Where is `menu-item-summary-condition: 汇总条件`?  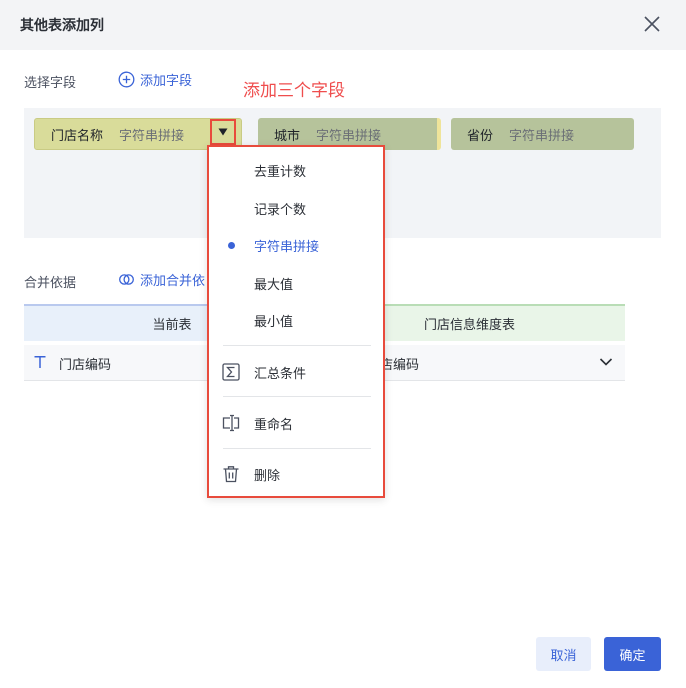 menu-item-summary-condition: 汇总条件 is located at coordinates (296, 372).